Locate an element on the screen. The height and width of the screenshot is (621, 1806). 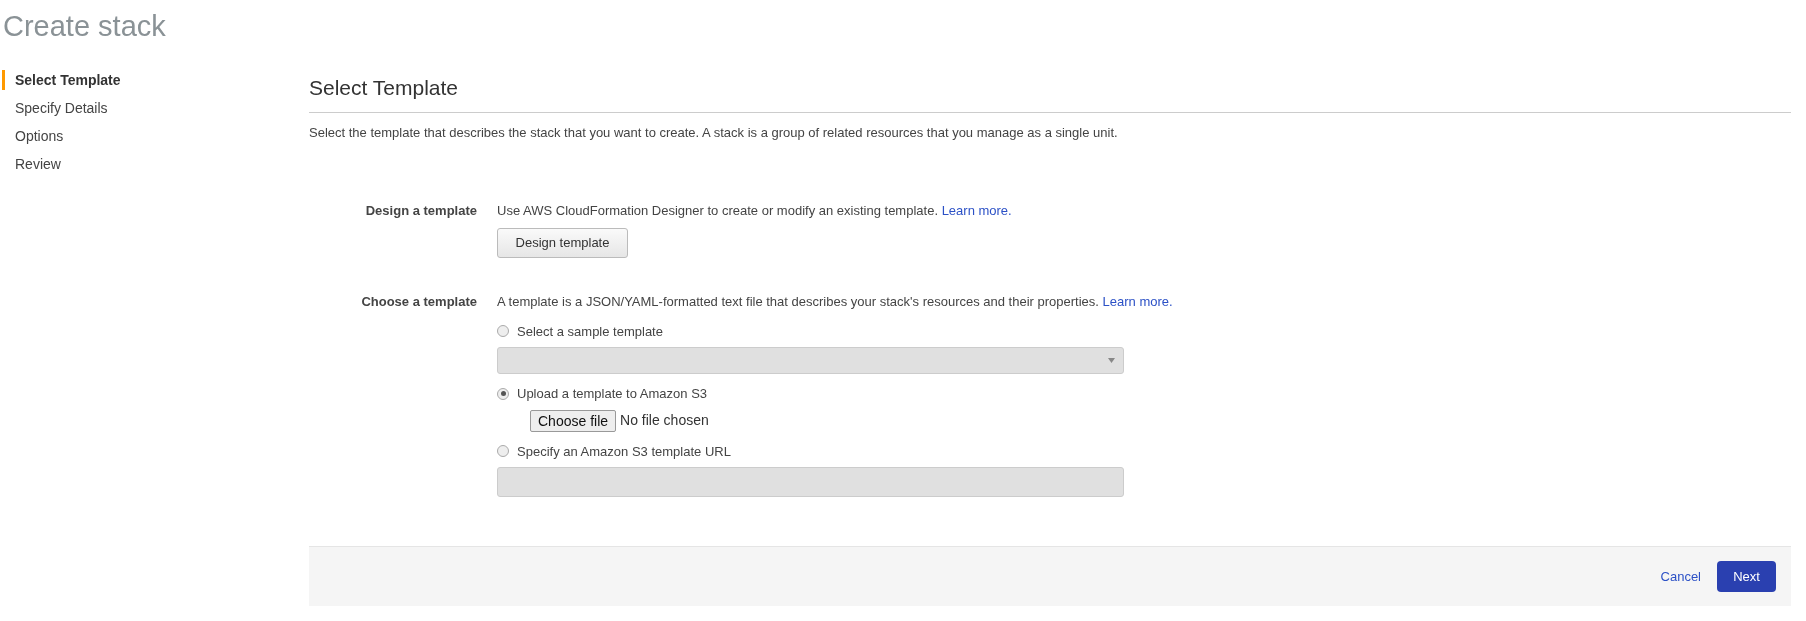
choose-file-button: Choose file is located at coordinates (573, 420).